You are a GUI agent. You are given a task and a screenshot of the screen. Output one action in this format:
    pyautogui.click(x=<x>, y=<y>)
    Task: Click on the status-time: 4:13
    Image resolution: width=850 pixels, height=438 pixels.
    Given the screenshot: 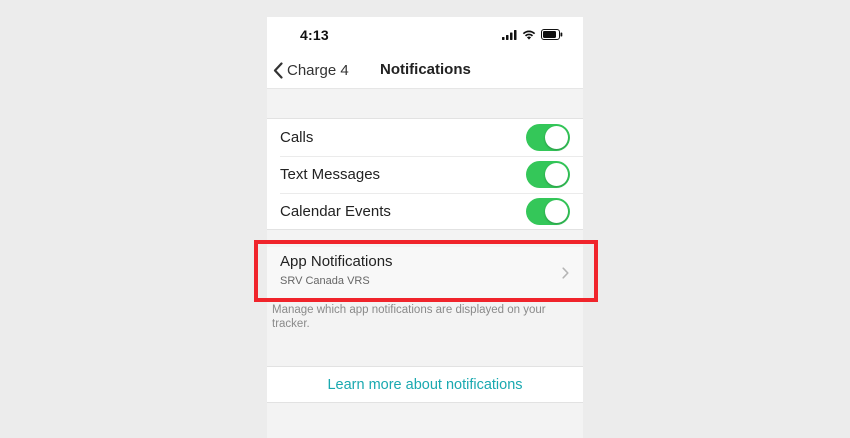 What is the action you would take?
    pyautogui.click(x=314, y=35)
    